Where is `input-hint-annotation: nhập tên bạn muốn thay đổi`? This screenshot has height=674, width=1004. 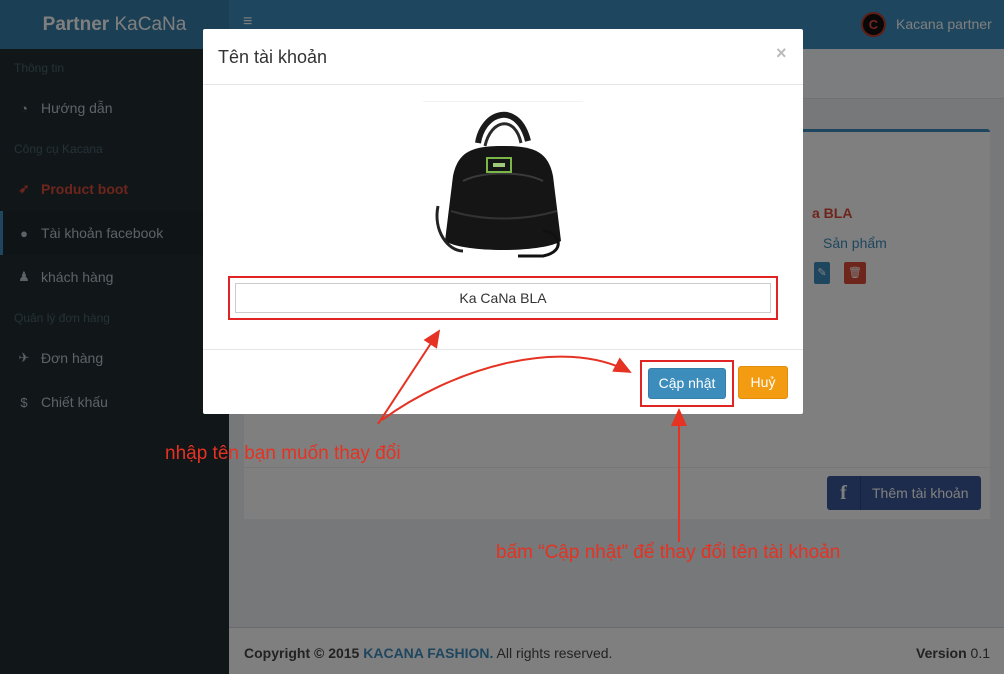 input-hint-annotation: nhập tên bạn muốn thay đổi is located at coordinates (283, 453).